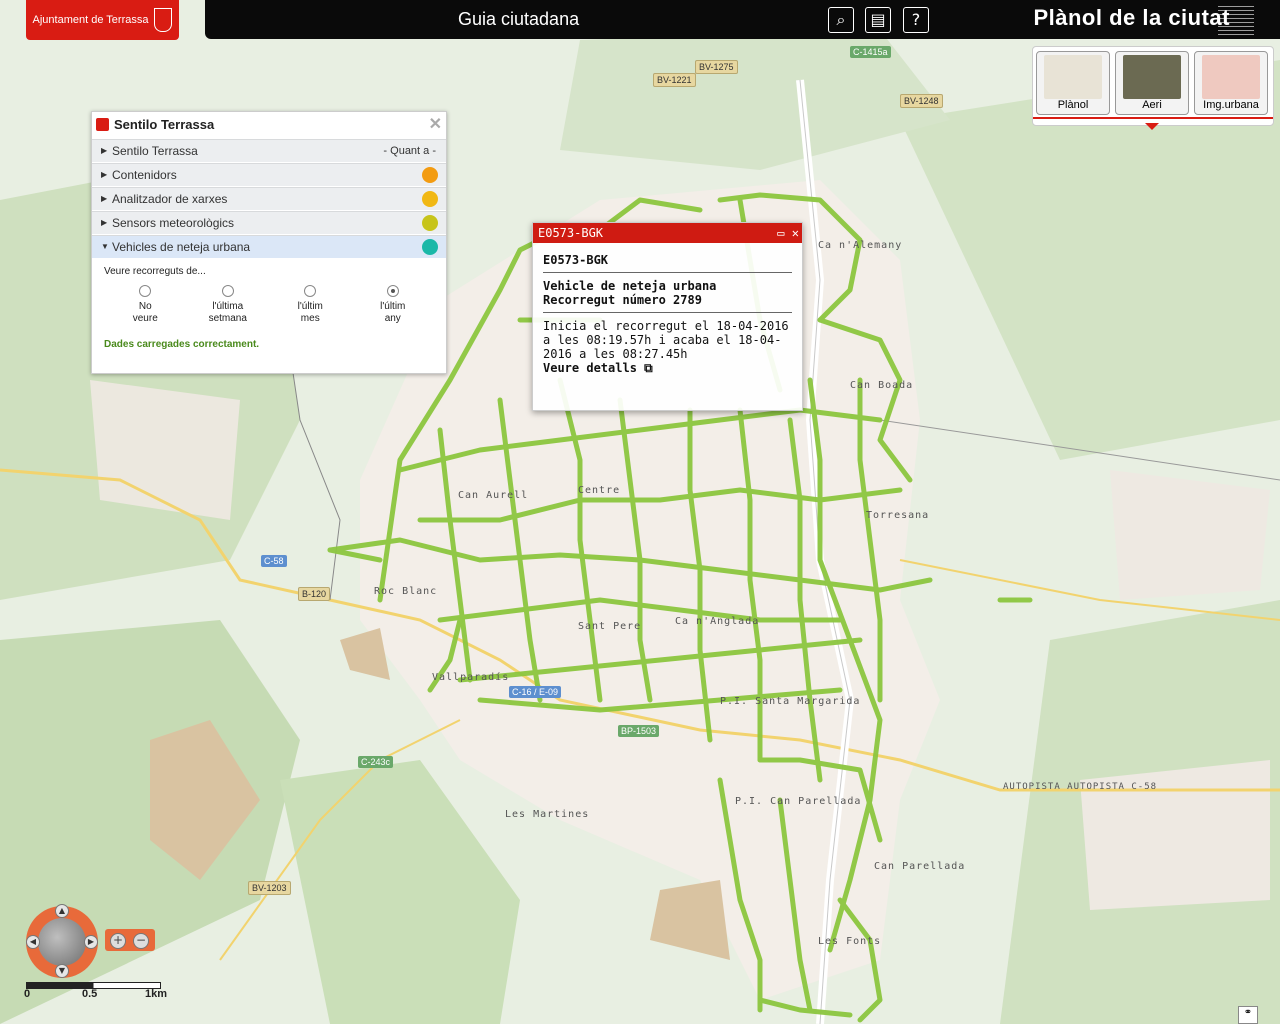  Describe the element at coordinates (590, 368) in the screenshot. I see `details-label: Veure detalls` at that location.